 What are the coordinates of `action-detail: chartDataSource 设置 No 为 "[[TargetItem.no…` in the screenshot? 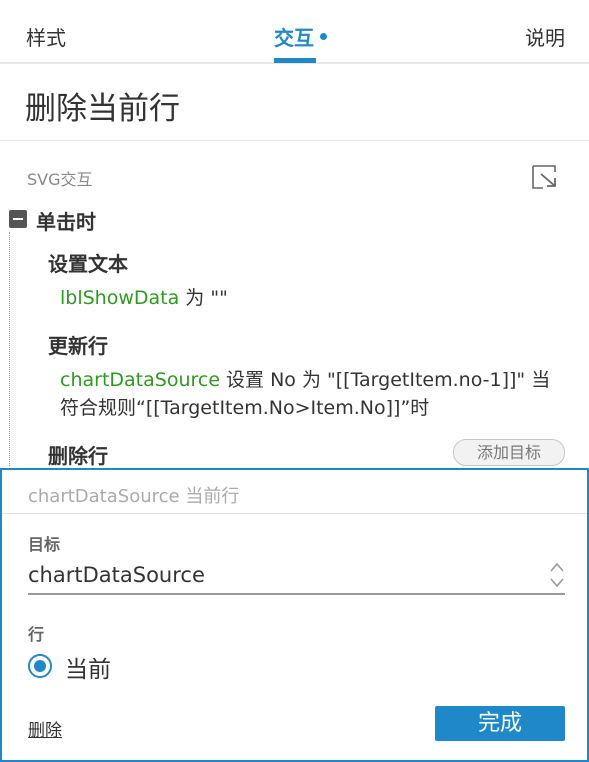 It's located at (310, 394).